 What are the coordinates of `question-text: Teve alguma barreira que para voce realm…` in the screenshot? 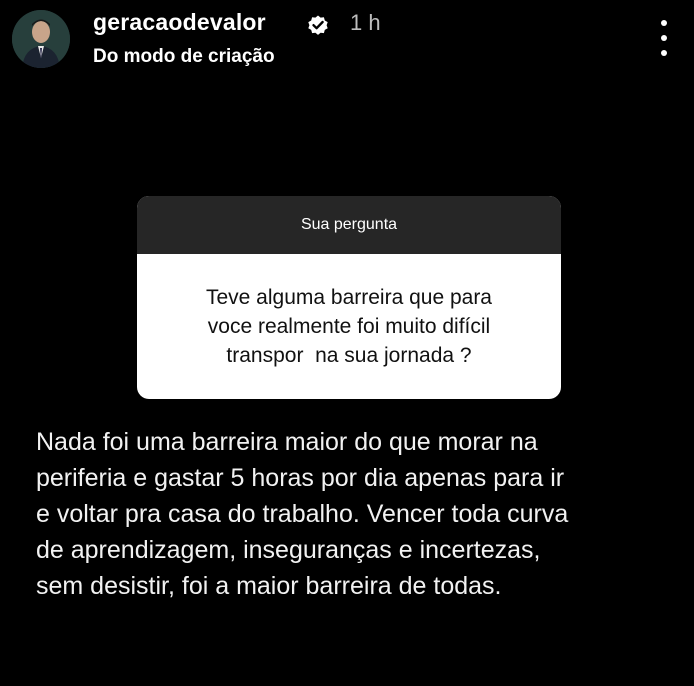 It's located at (349, 326).